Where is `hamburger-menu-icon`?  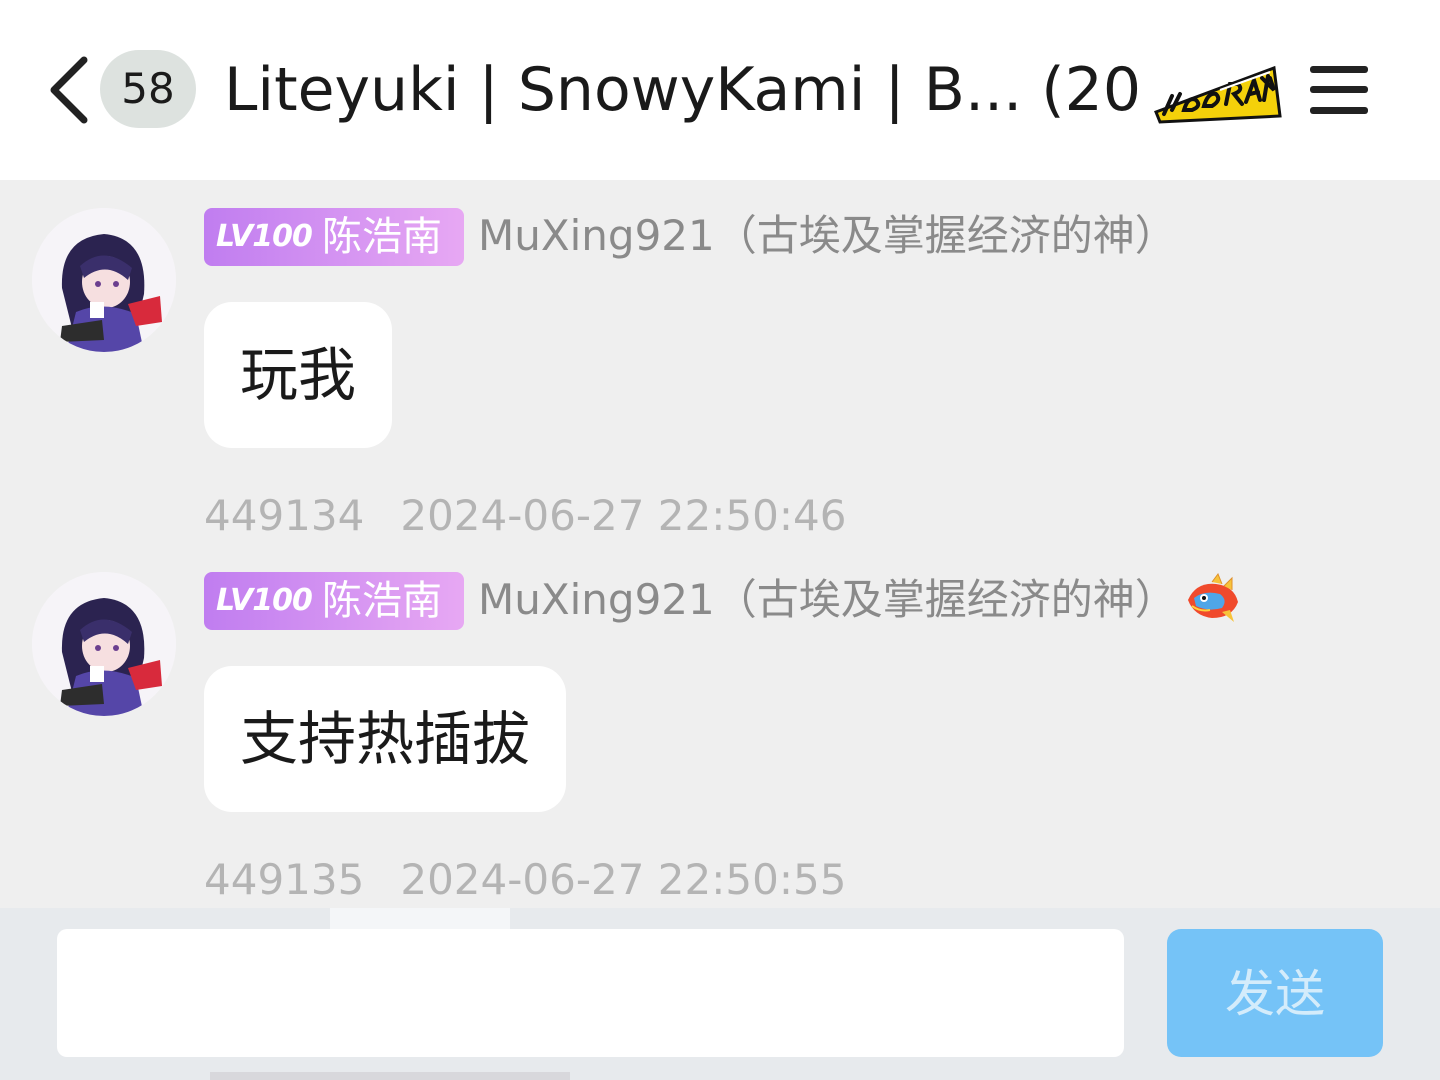
hamburger-menu-icon is located at coordinates (1339, 69).